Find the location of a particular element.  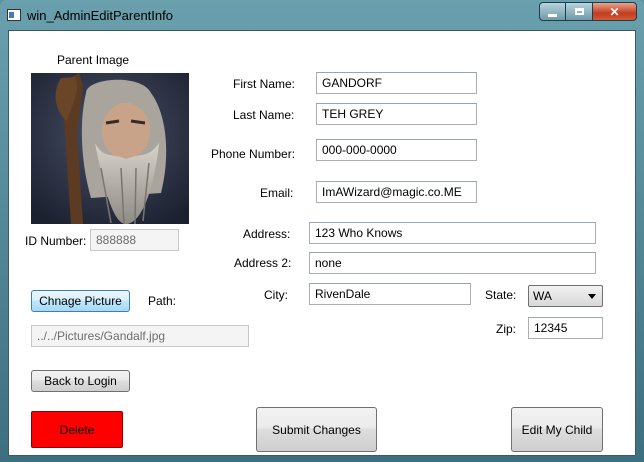

close-button: ✕ is located at coordinates (615, 11).